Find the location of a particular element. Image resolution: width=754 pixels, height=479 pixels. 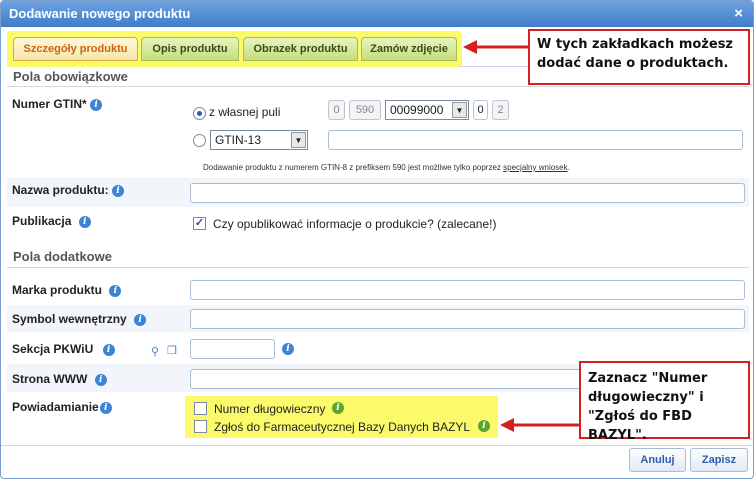

tab-product-image: Obrazek produktu is located at coordinates (300, 49).